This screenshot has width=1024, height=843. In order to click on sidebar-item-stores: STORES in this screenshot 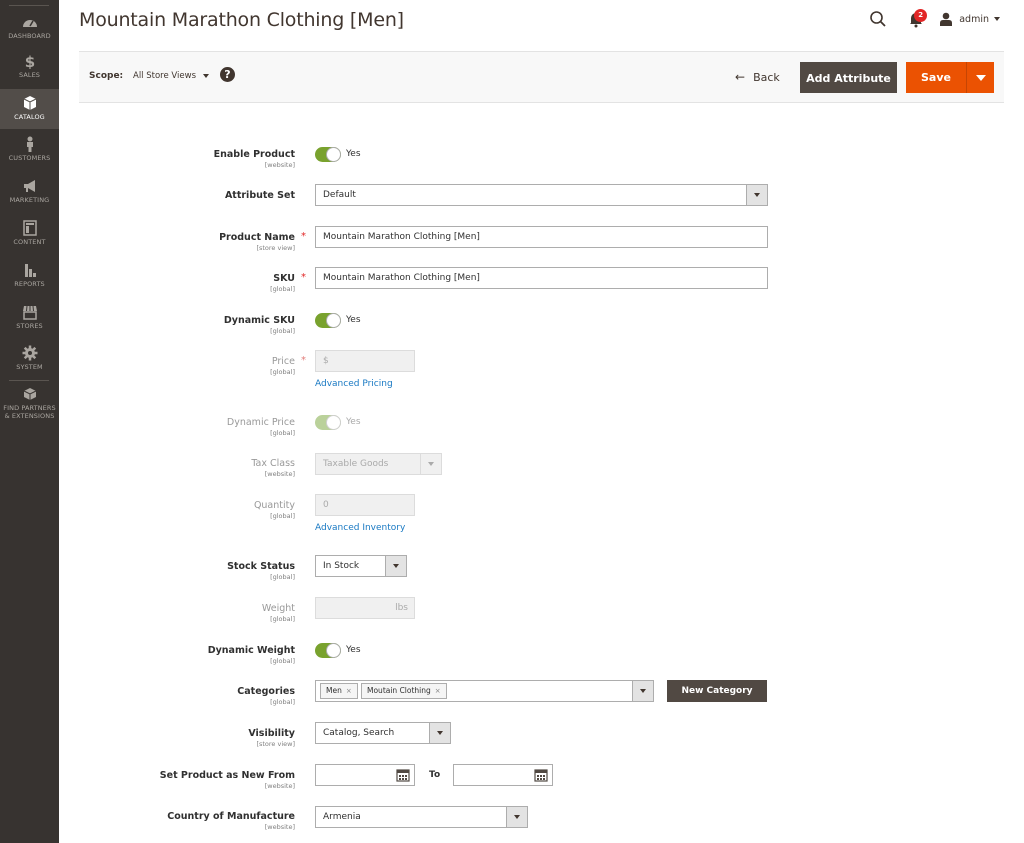, I will do `click(29, 321)`.